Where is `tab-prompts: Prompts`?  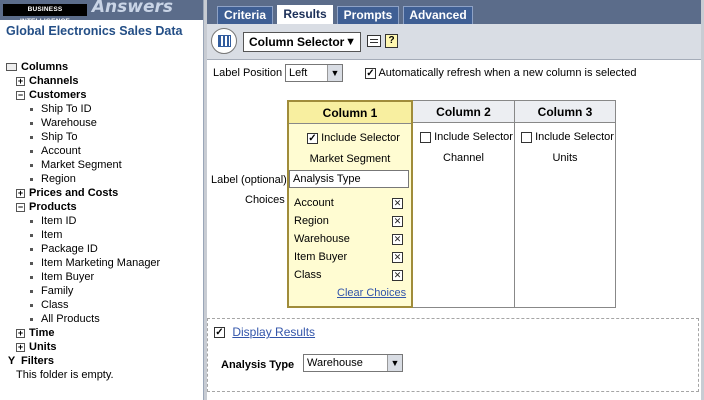 tab-prompts: Prompts is located at coordinates (368, 15).